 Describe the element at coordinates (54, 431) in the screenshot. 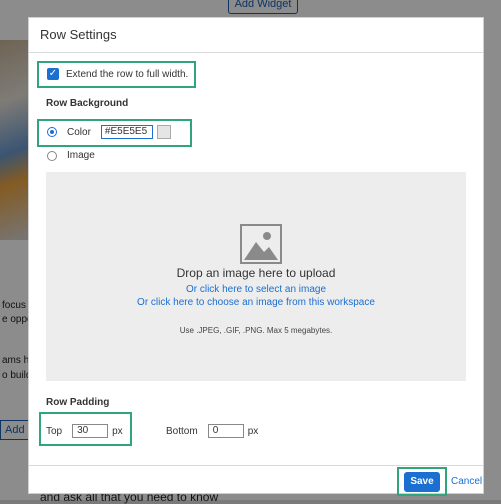

I see `top-padding-label: Top` at that location.